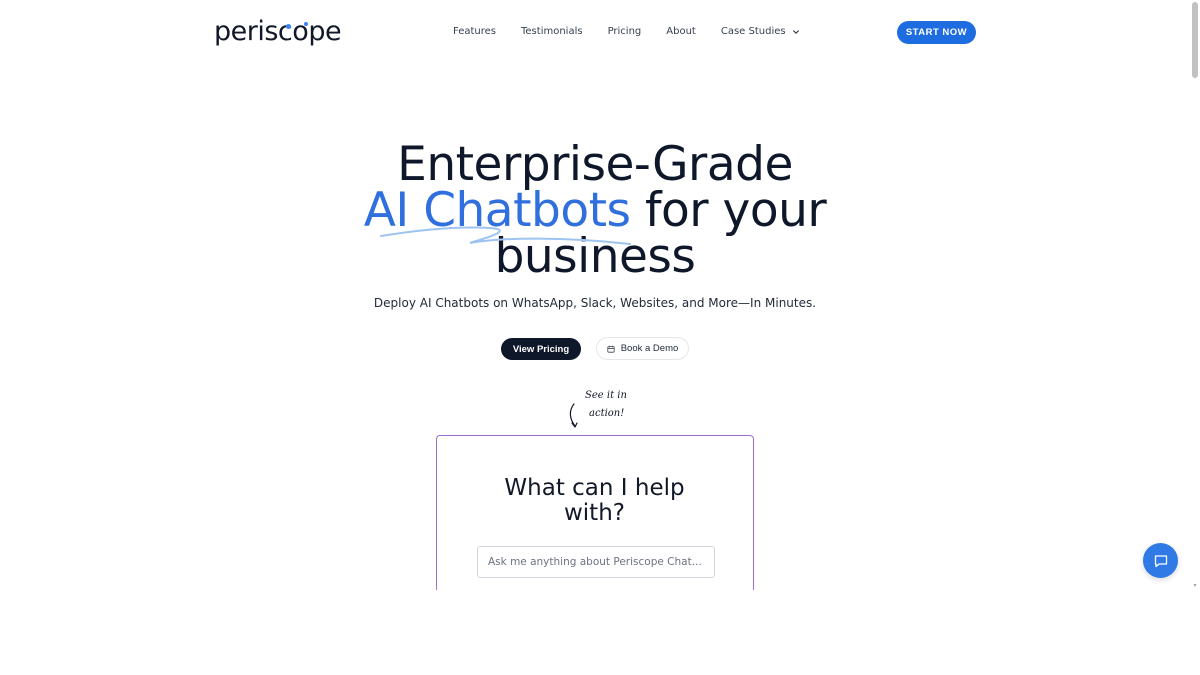 This screenshot has height=675, width=1200. Describe the element at coordinates (541, 349) in the screenshot. I see `view-pricing-button: View Pricing` at that location.